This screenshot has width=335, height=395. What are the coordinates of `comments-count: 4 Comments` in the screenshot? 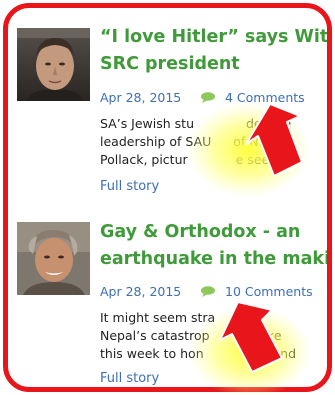 It's located at (265, 97).